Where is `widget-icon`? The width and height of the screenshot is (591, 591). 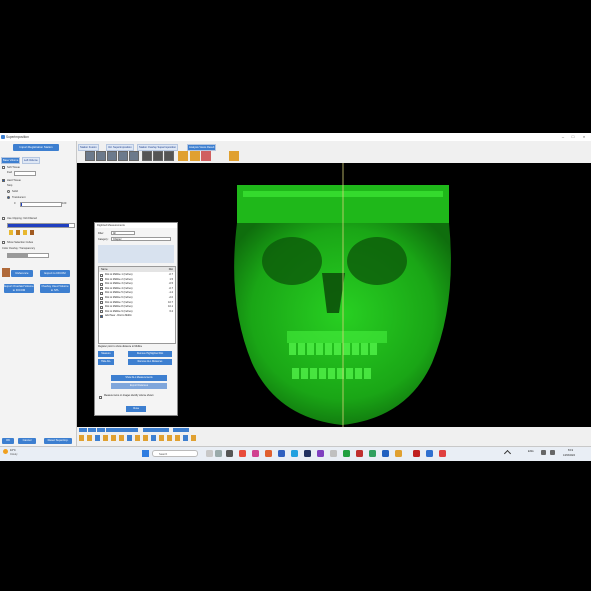 widget-icon is located at coordinates (218, 453).